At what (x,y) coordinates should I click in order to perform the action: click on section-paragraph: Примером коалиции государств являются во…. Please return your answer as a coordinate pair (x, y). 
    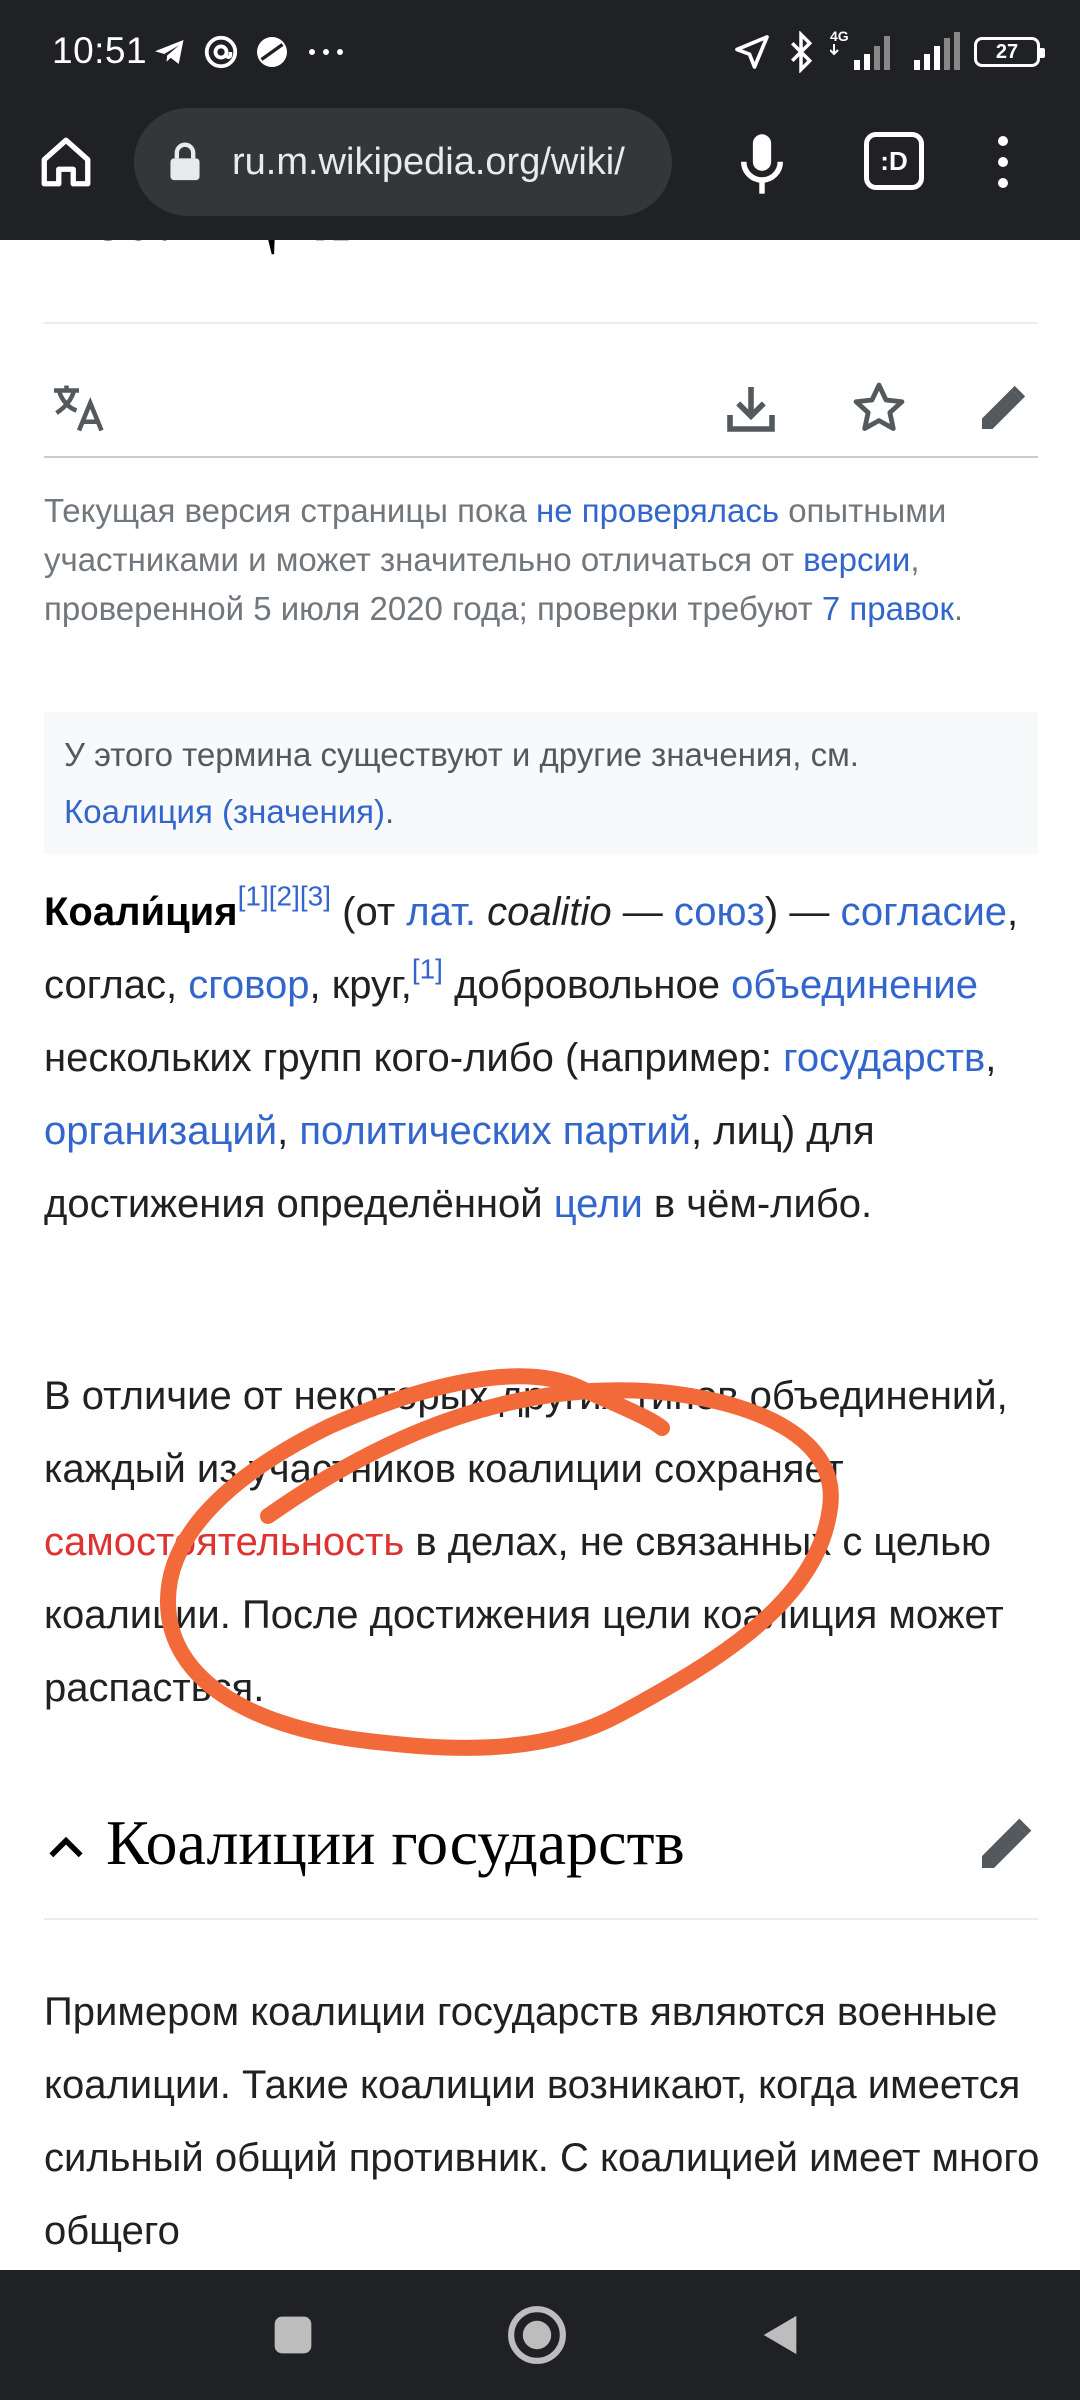
    Looking at the image, I should click on (549, 2122).